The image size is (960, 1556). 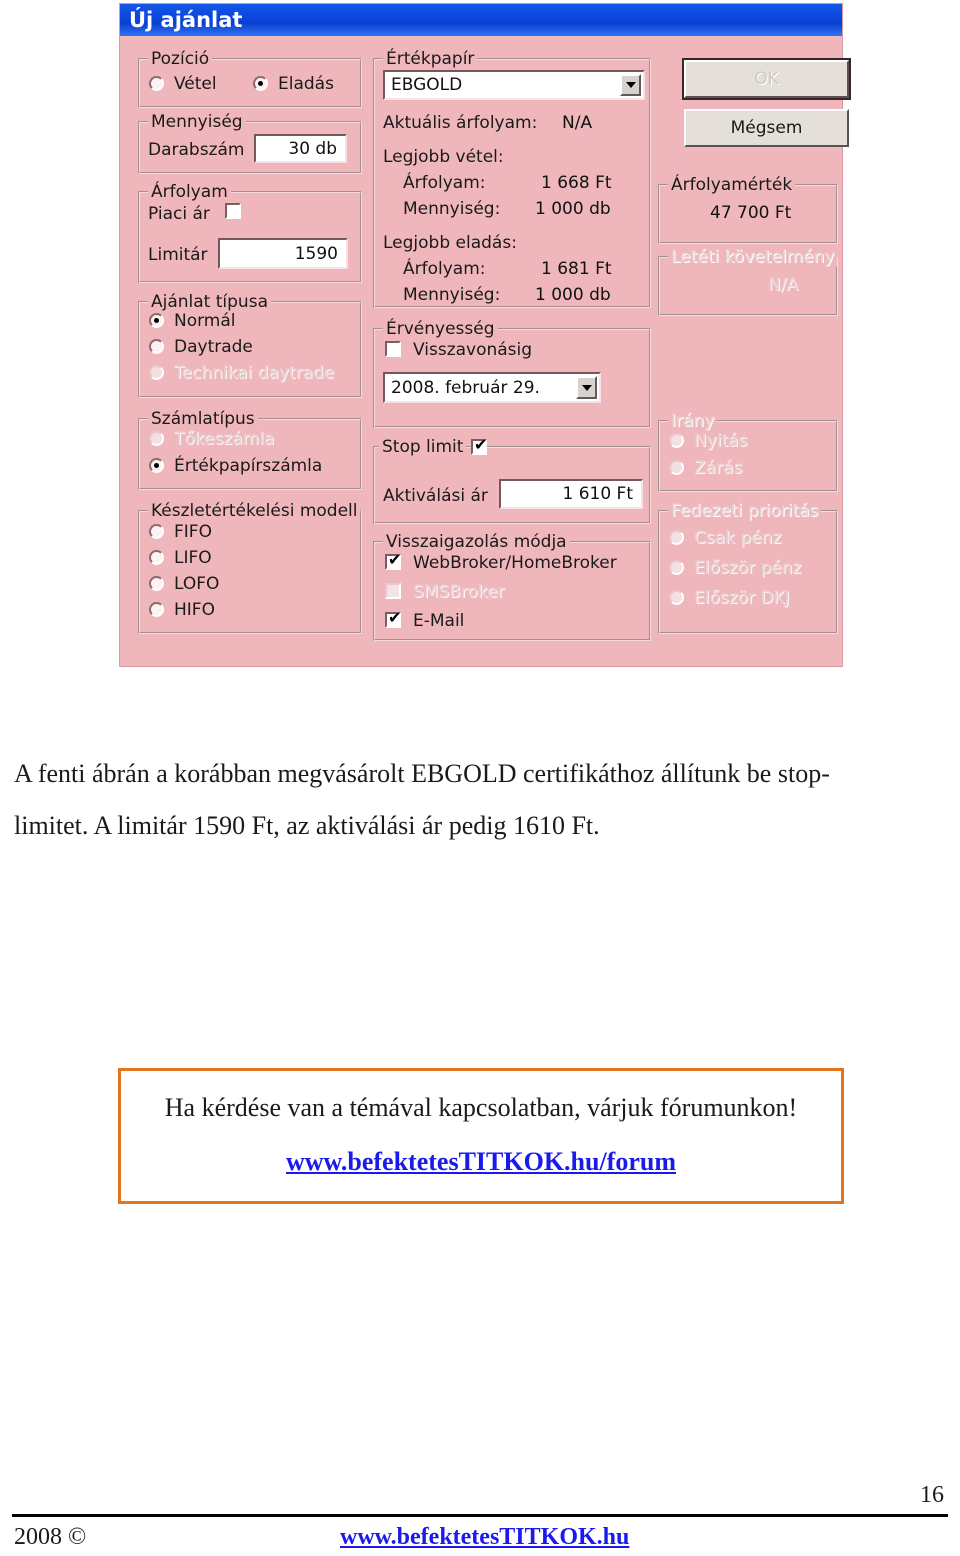 What do you see at coordinates (753, 257) in the screenshot?
I see `group-leteti-kovetelmeny-legend: Letéti követelmény` at bounding box center [753, 257].